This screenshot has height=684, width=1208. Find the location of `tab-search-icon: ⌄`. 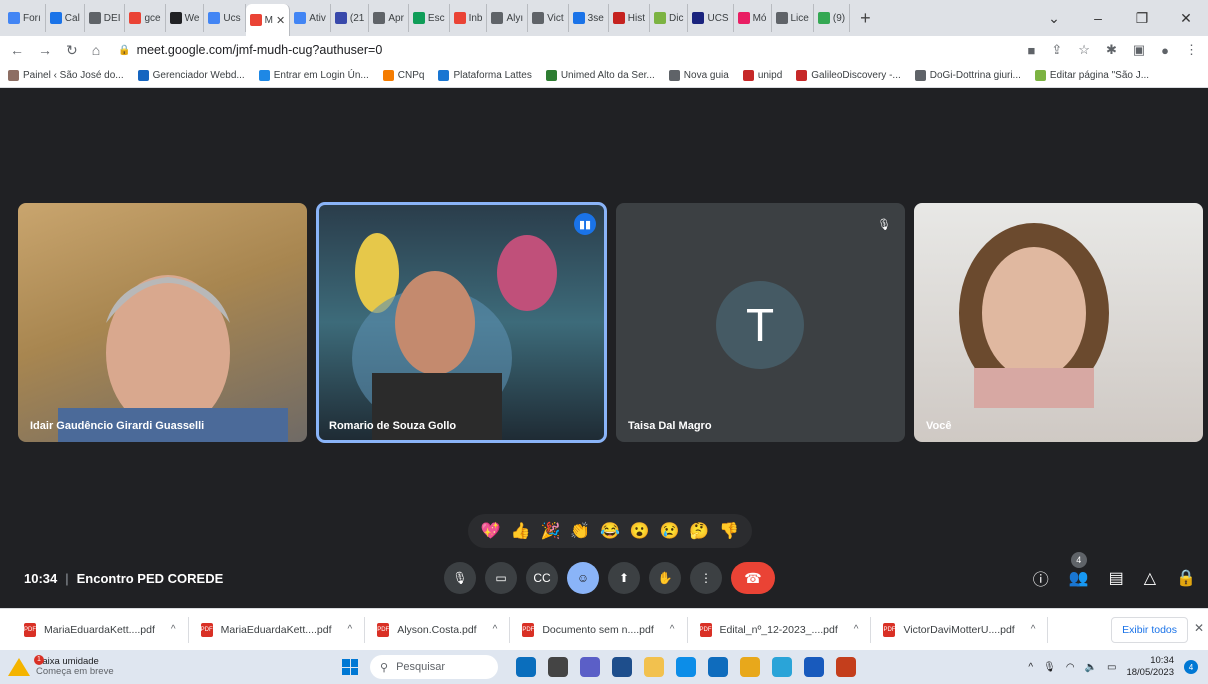

tab-search-icon: ⌄ is located at coordinates (1054, 18).